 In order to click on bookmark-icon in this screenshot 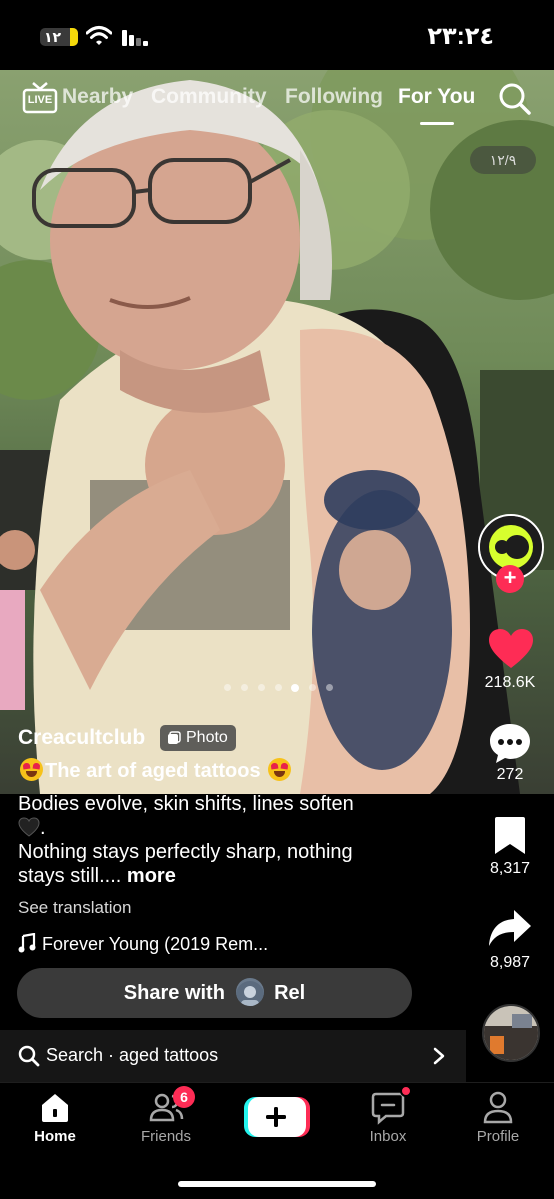, I will do `click(510, 836)`.